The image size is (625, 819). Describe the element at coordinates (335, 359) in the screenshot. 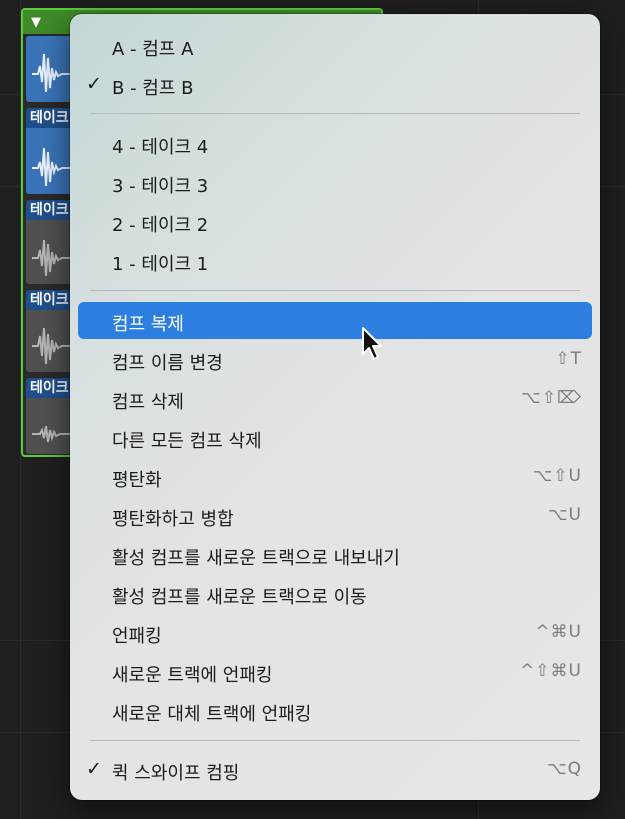

I see `menu-item-rename-comp: 컴프 이름 변경 ⇧T` at that location.